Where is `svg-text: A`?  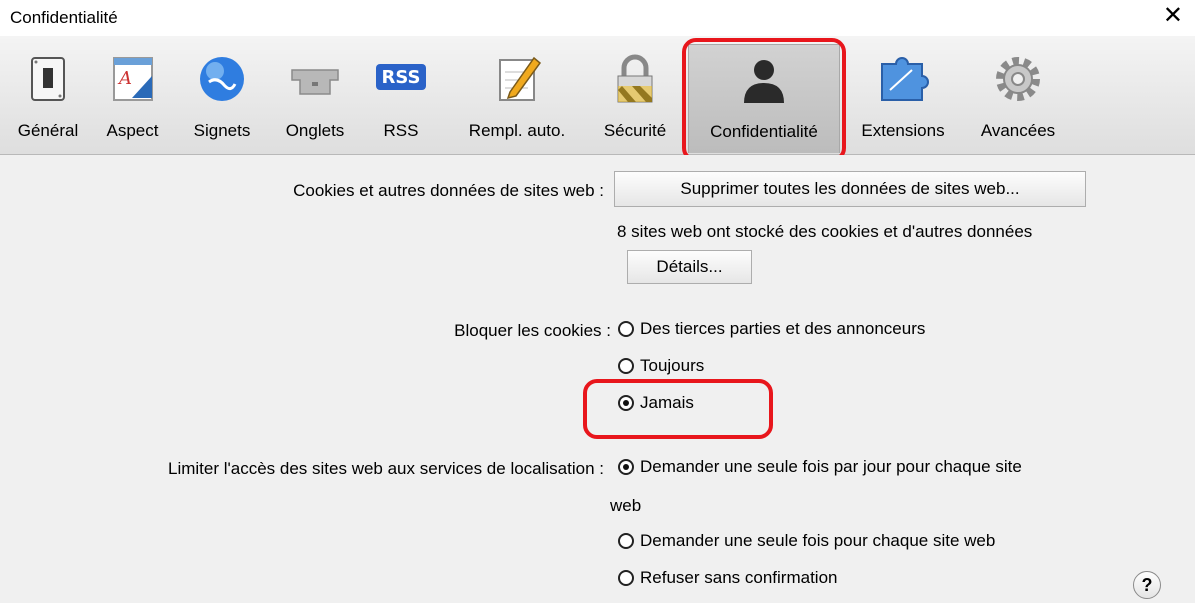
svg-text: A is located at coordinates (124, 78).